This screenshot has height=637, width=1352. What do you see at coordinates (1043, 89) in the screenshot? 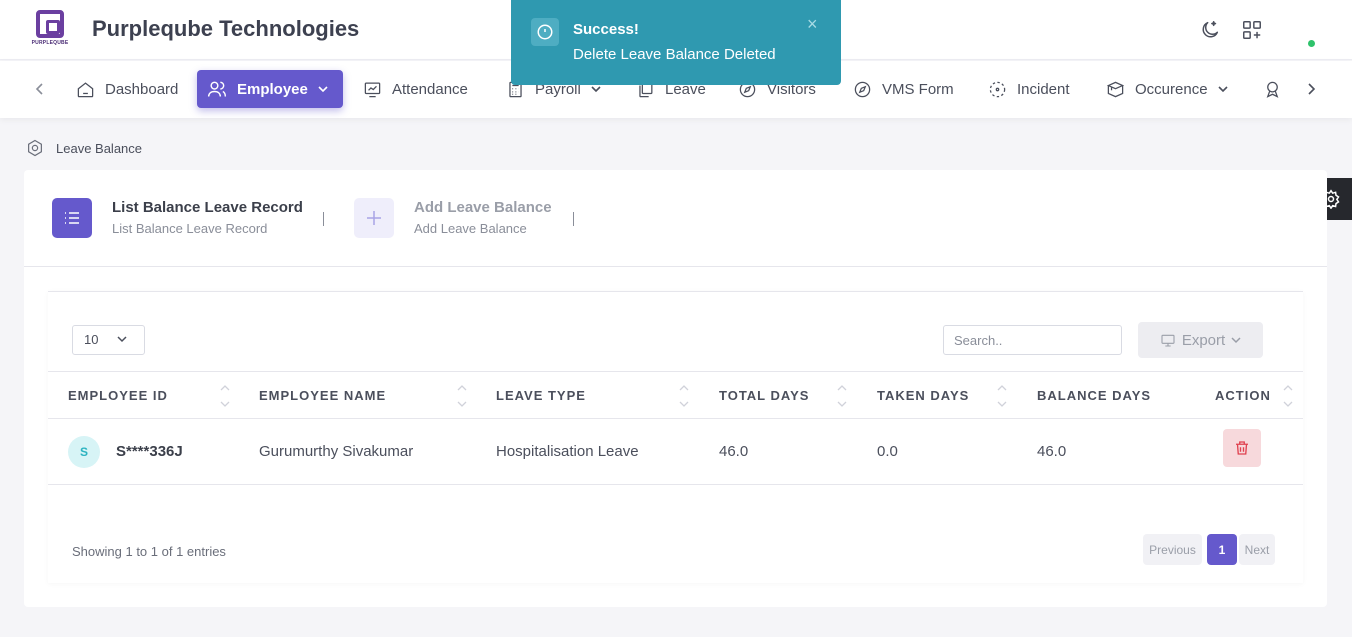
I see `nav-label: Incident` at bounding box center [1043, 89].